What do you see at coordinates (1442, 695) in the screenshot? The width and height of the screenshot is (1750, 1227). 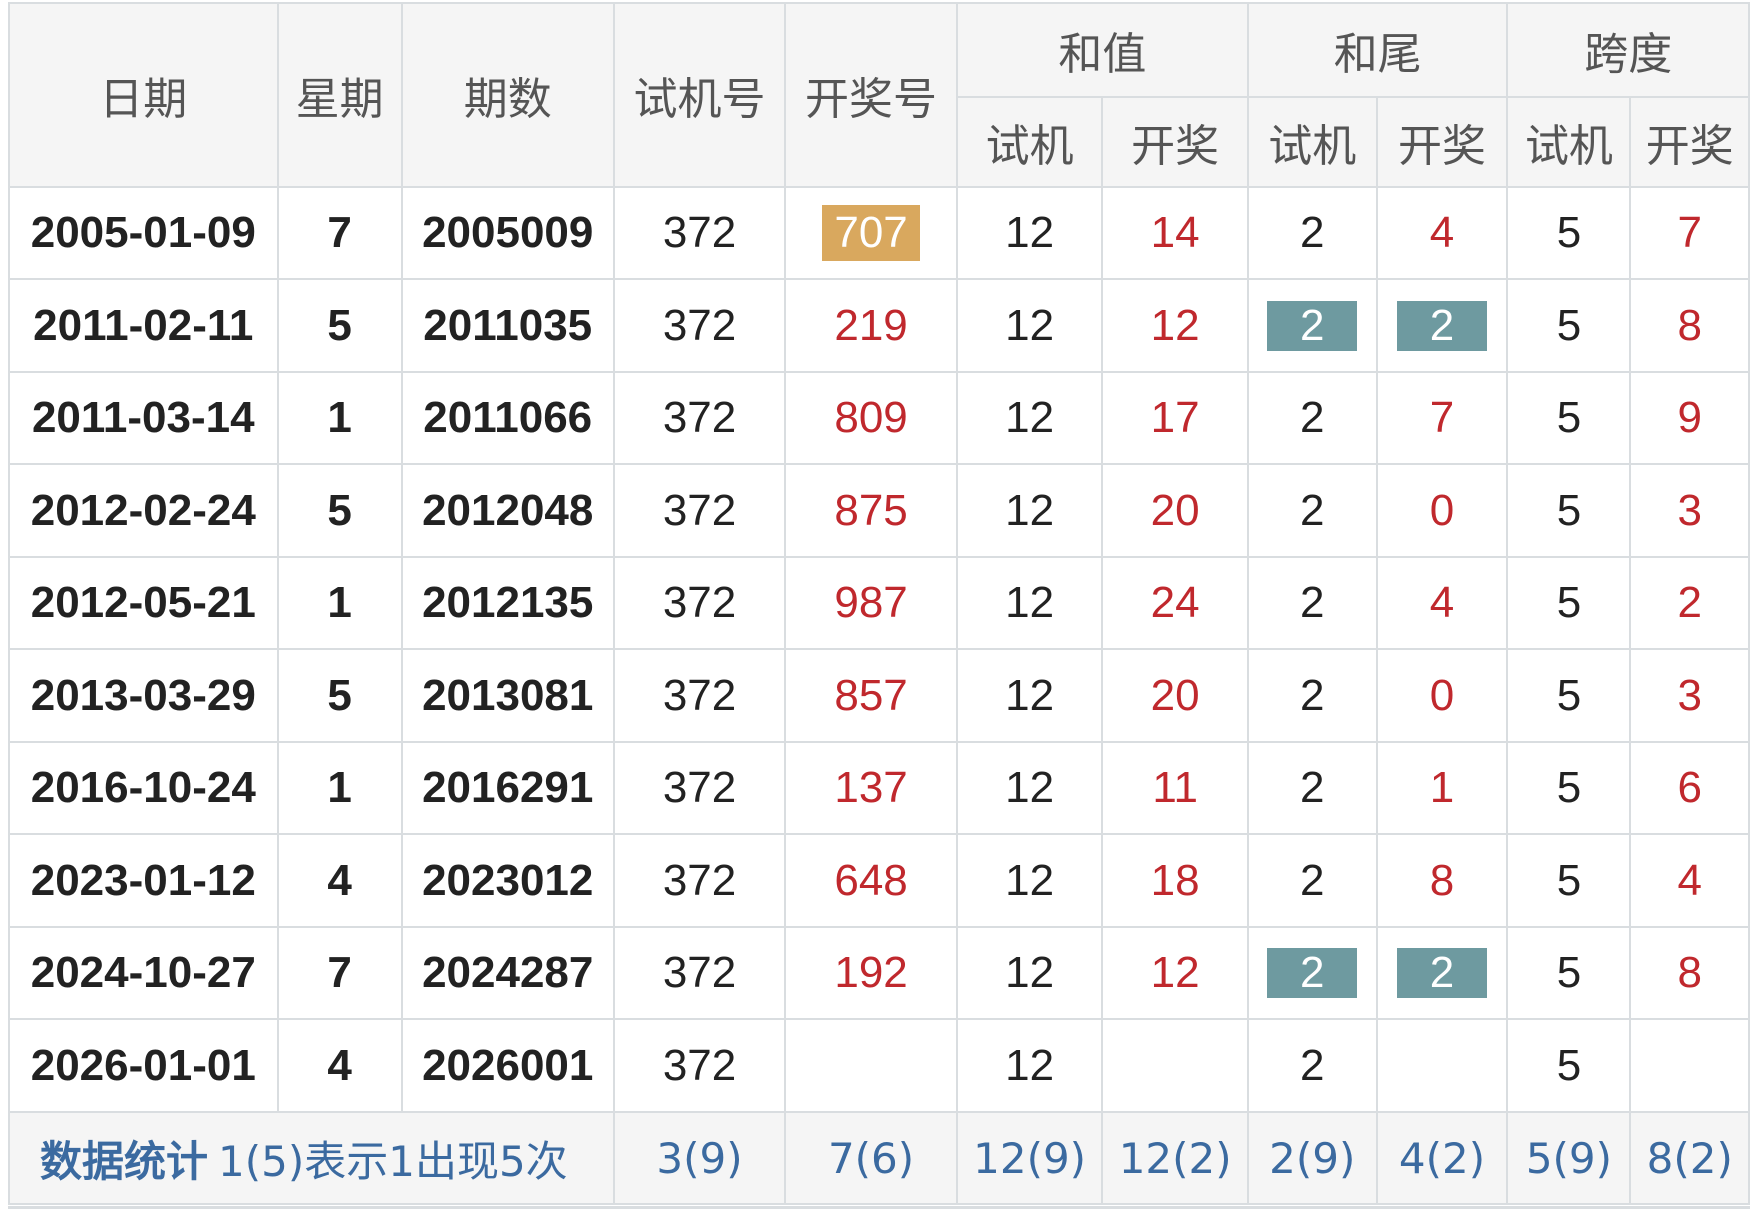 I see `cell-tail-draw: 0` at bounding box center [1442, 695].